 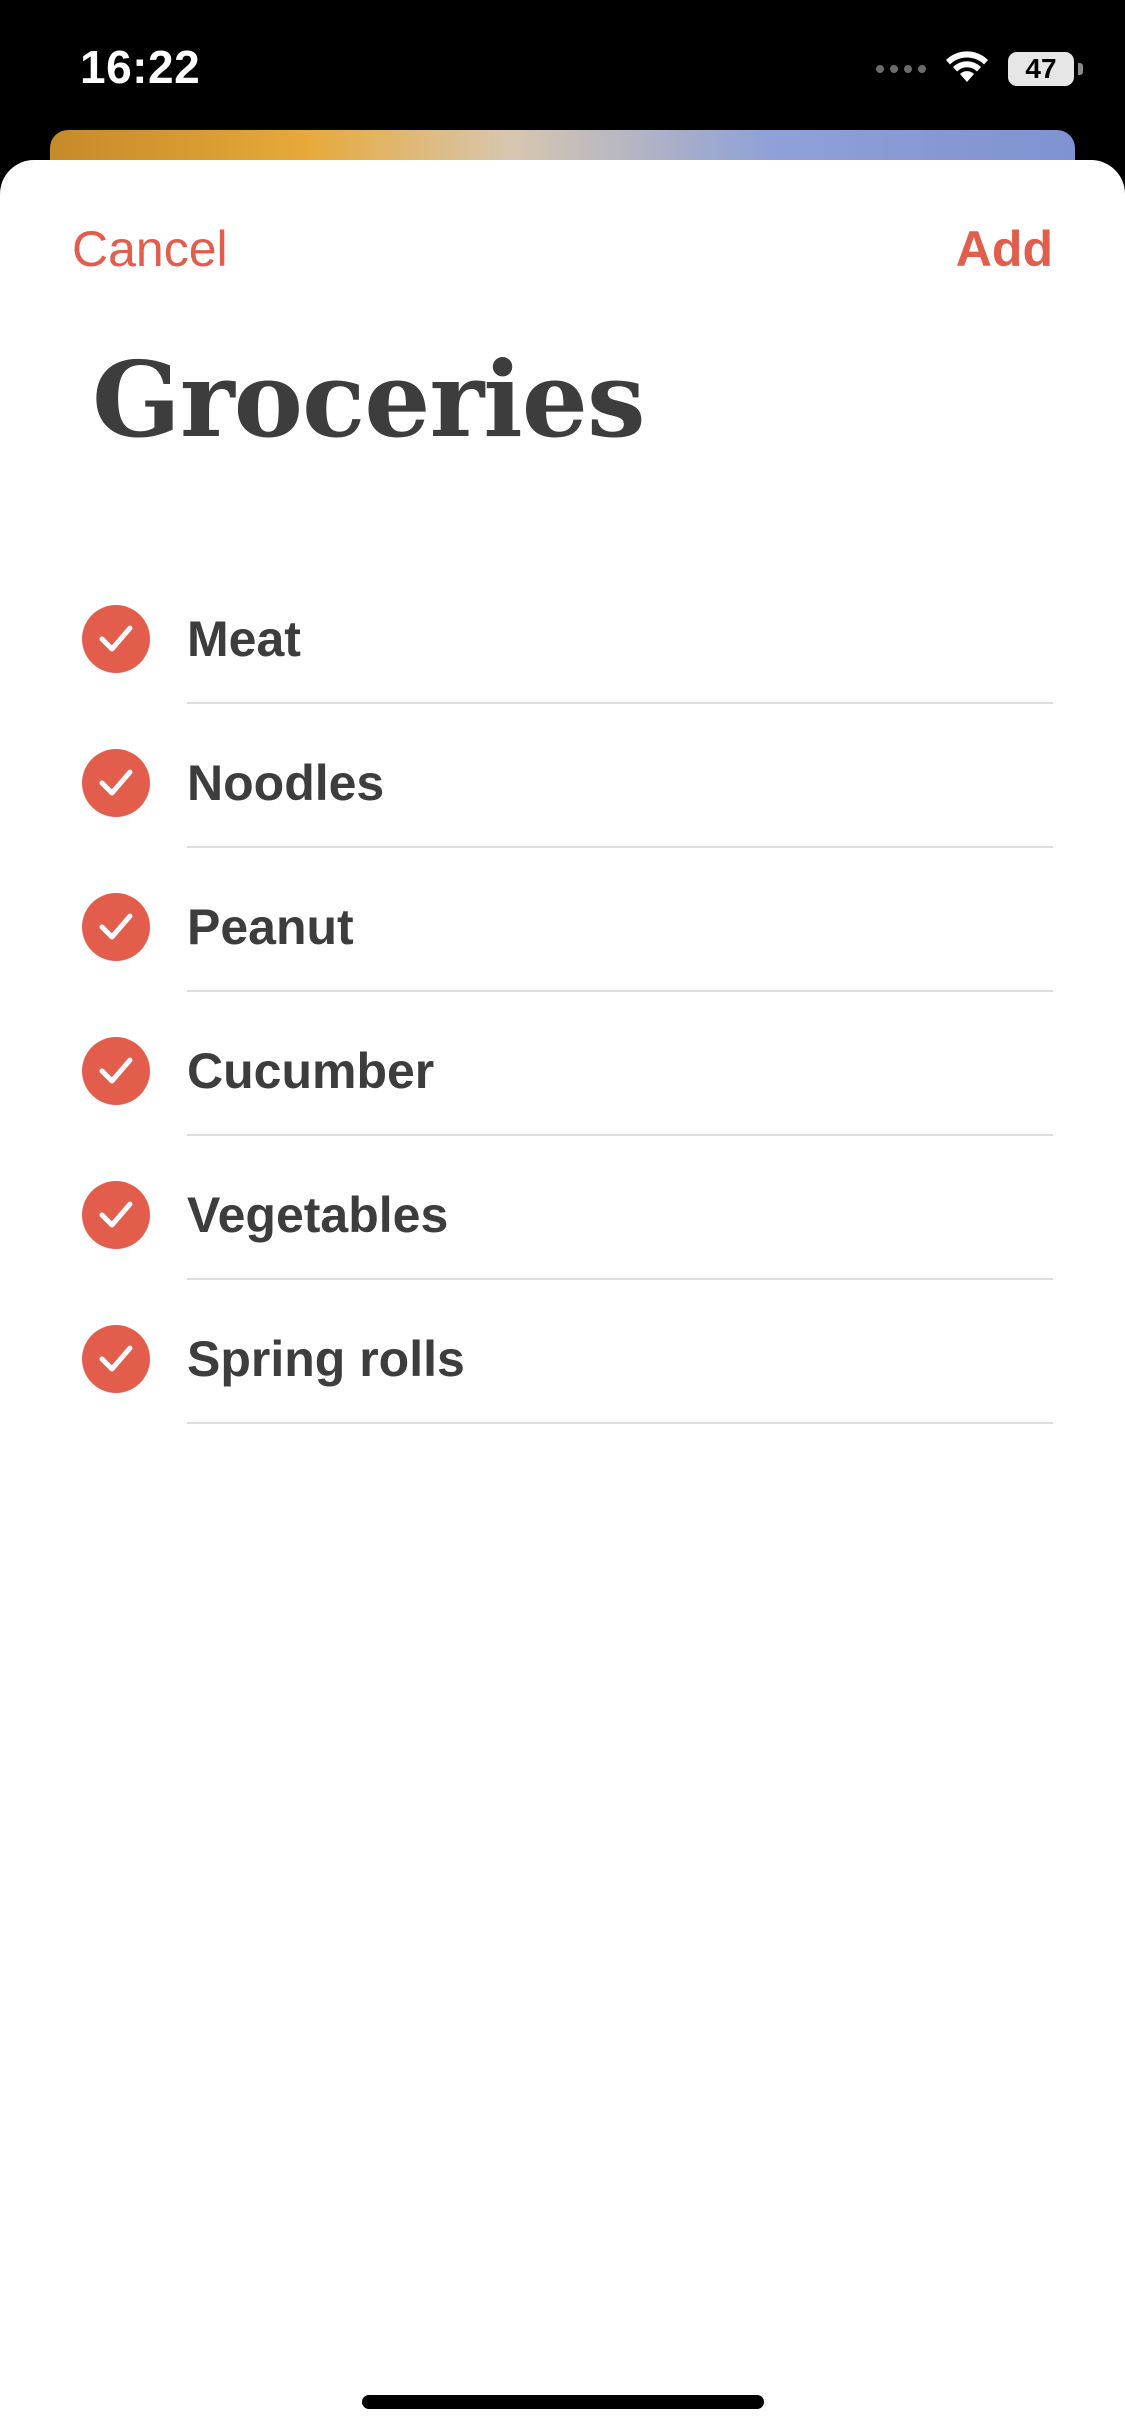 What do you see at coordinates (562, 632) in the screenshot?
I see `list-item: Meat` at bounding box center [562, 632].